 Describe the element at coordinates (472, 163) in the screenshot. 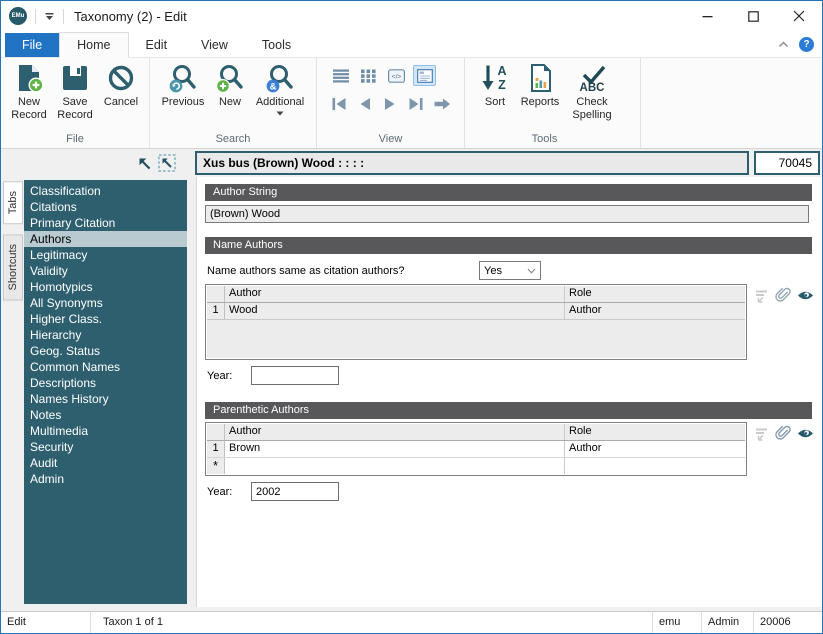

I see `record-summary-field: Xus bus (Brown) Wood : : : :` at that location.